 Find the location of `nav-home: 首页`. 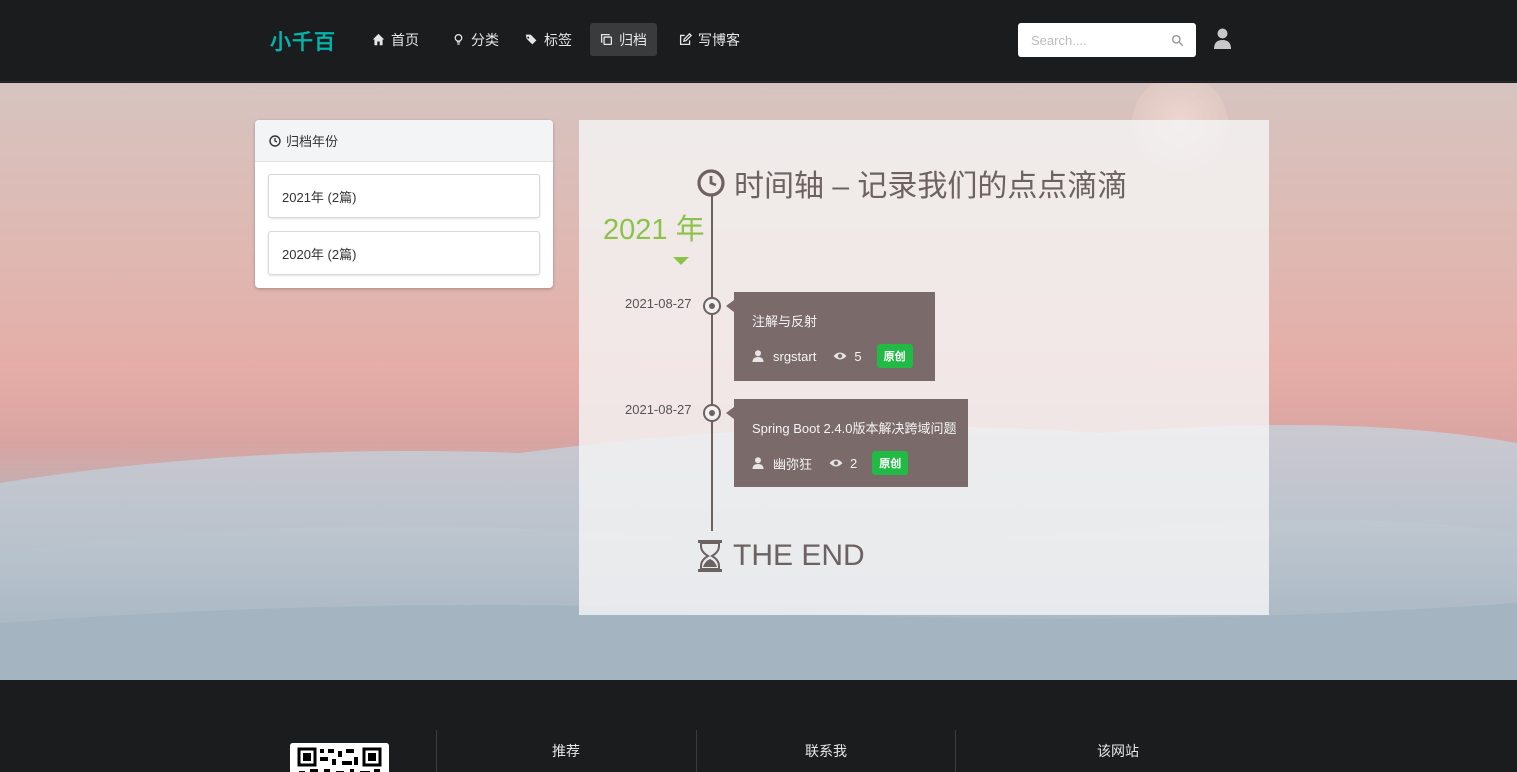

nav-home: 首页 is located at coordinates (395, 39).